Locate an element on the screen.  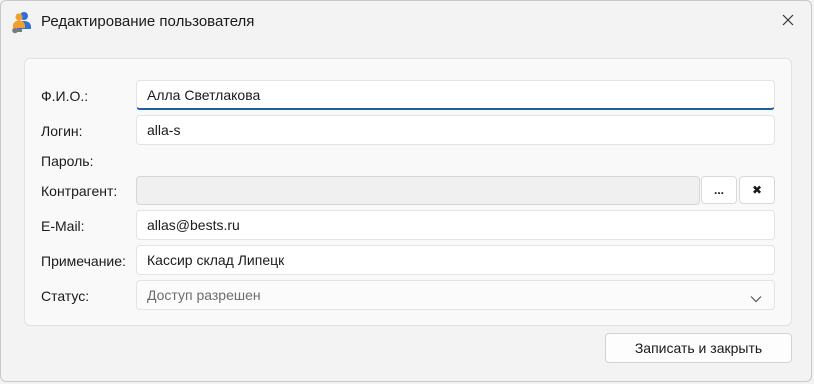
title-bar: Редактирование пользователя is located at coordinates (406, 23).